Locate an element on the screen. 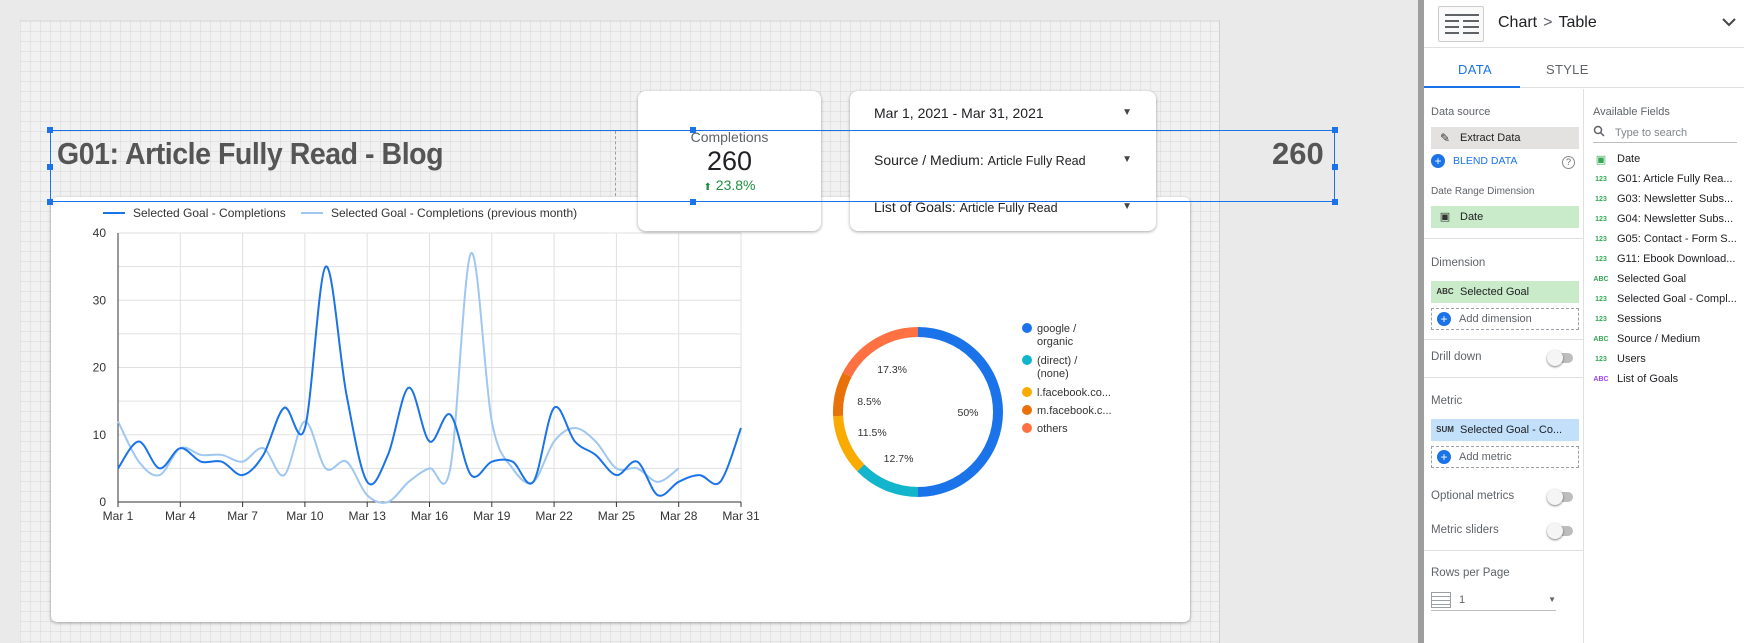  drill-down-label: Drill down is located at coordinates (1456, 357).